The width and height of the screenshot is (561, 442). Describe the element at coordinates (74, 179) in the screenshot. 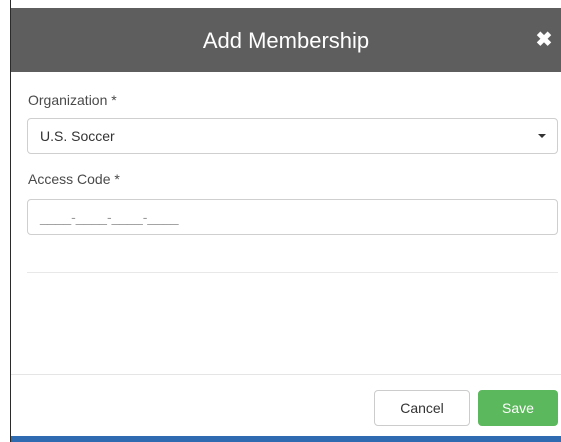

I see `access-code-label: Access Code *` at that location.